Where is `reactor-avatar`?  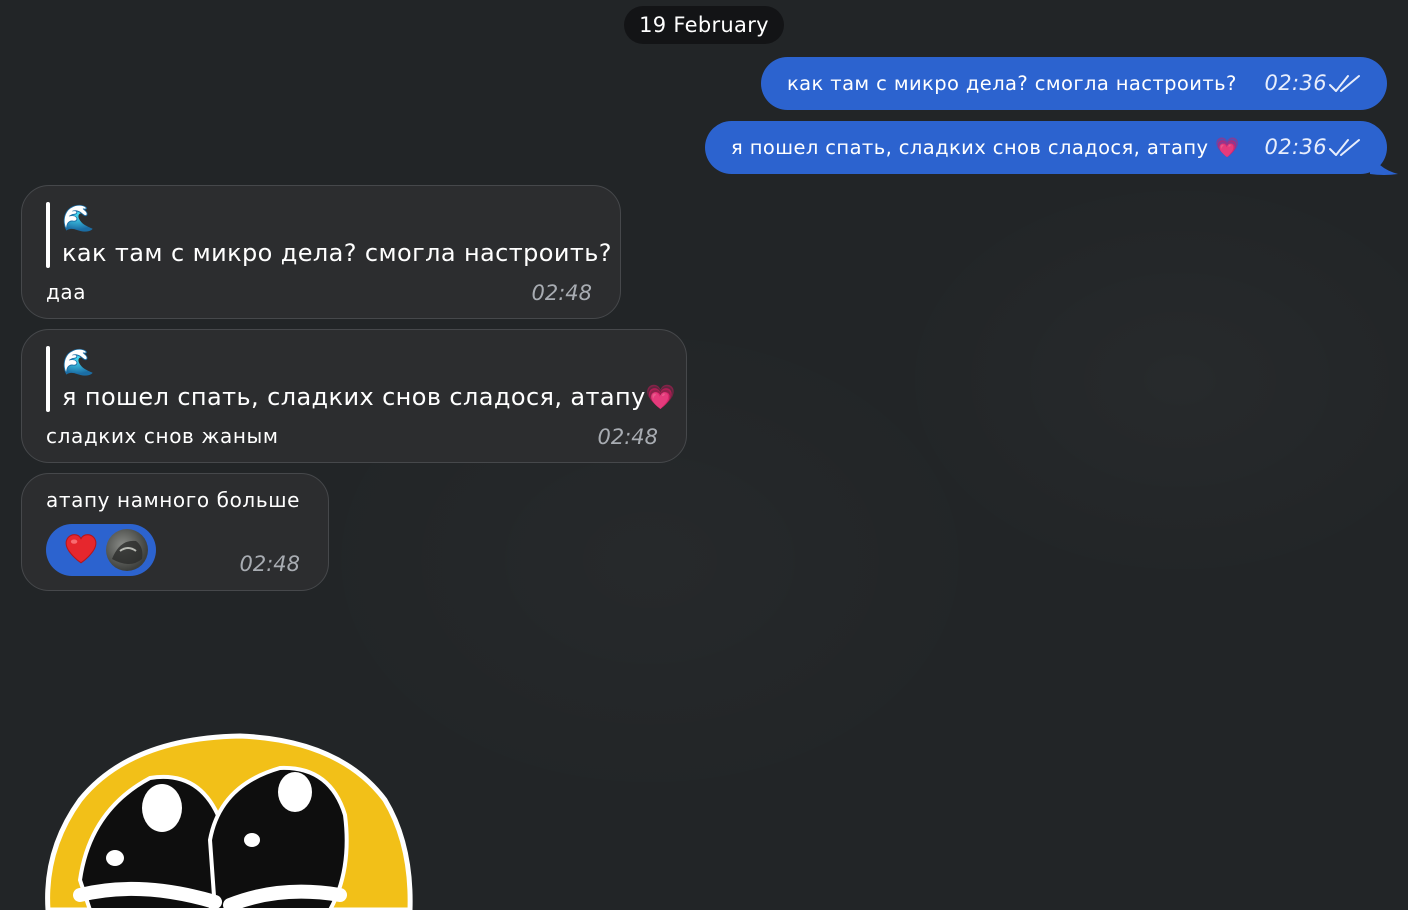 reactor-avatar is located at coordinates (127, 550).